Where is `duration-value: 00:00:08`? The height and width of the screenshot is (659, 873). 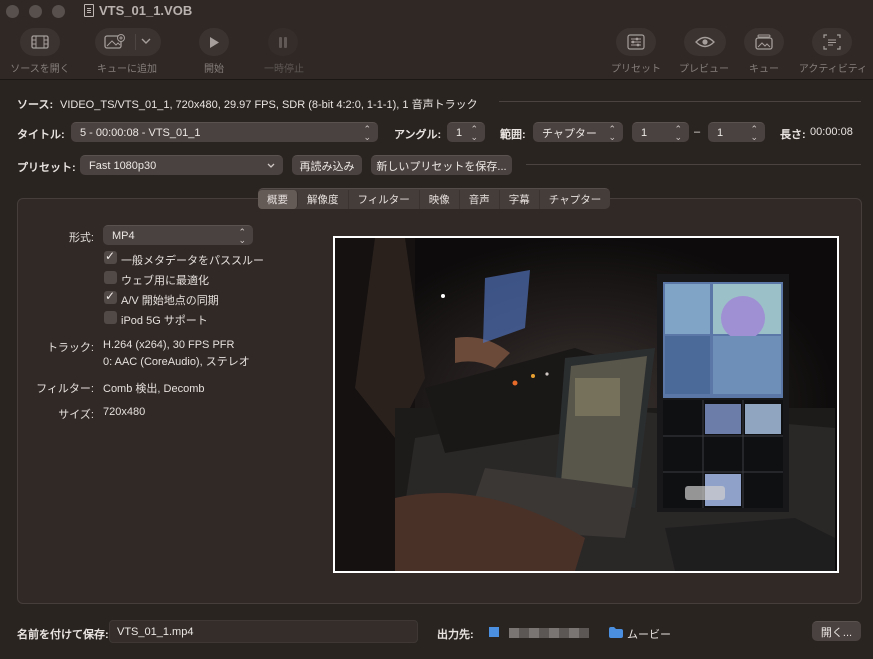
duration-value: 00:00:08 is located at coordinates (831, 132).